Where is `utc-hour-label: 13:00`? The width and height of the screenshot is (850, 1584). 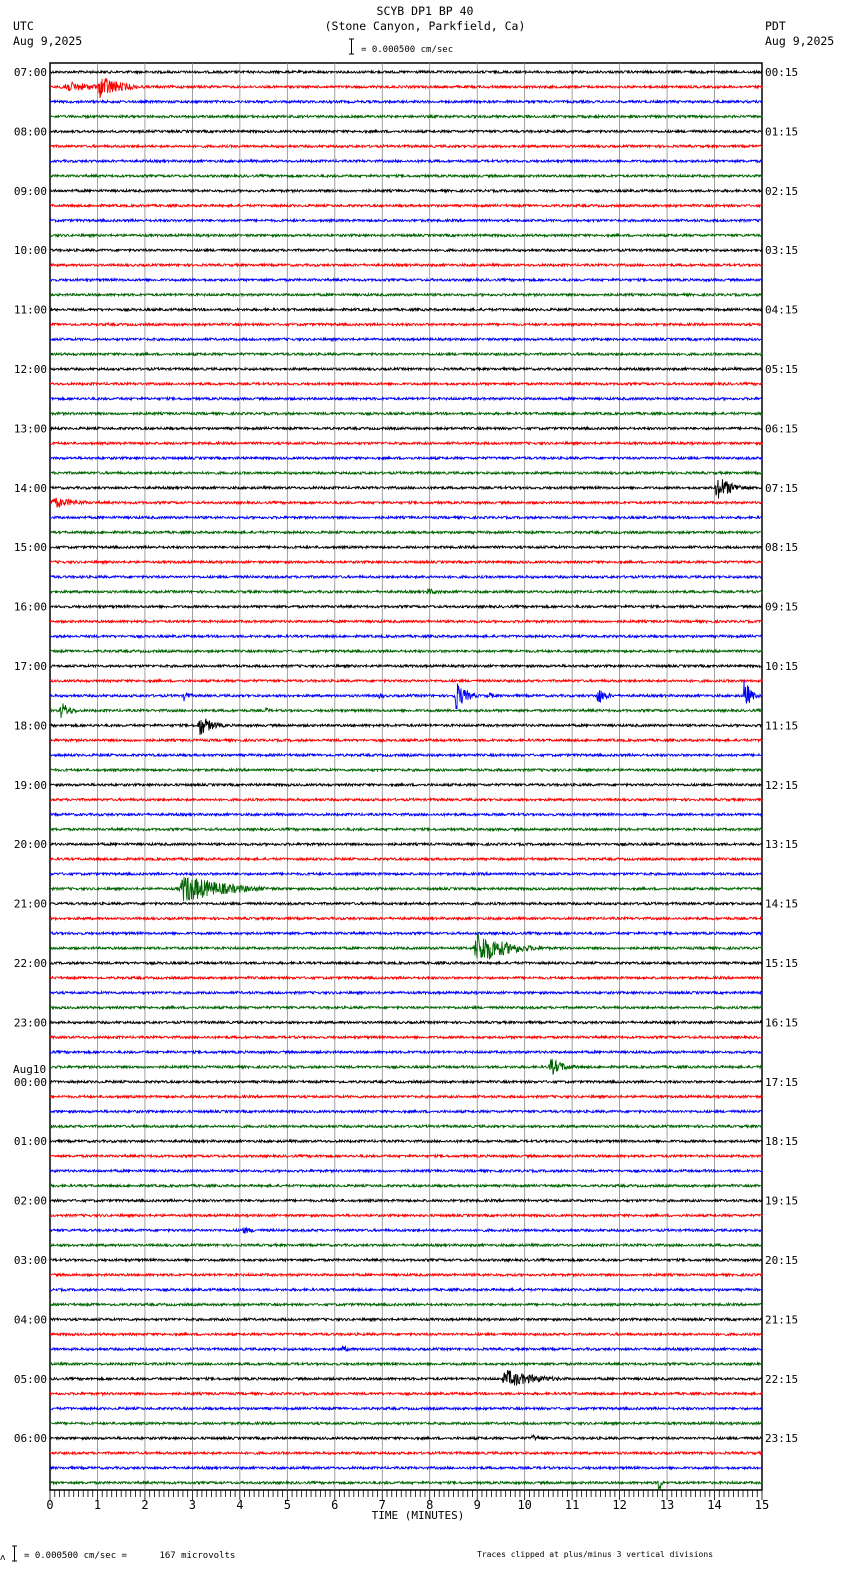 utc-hour-label: 13:00 is located at coordinates (30, 428).